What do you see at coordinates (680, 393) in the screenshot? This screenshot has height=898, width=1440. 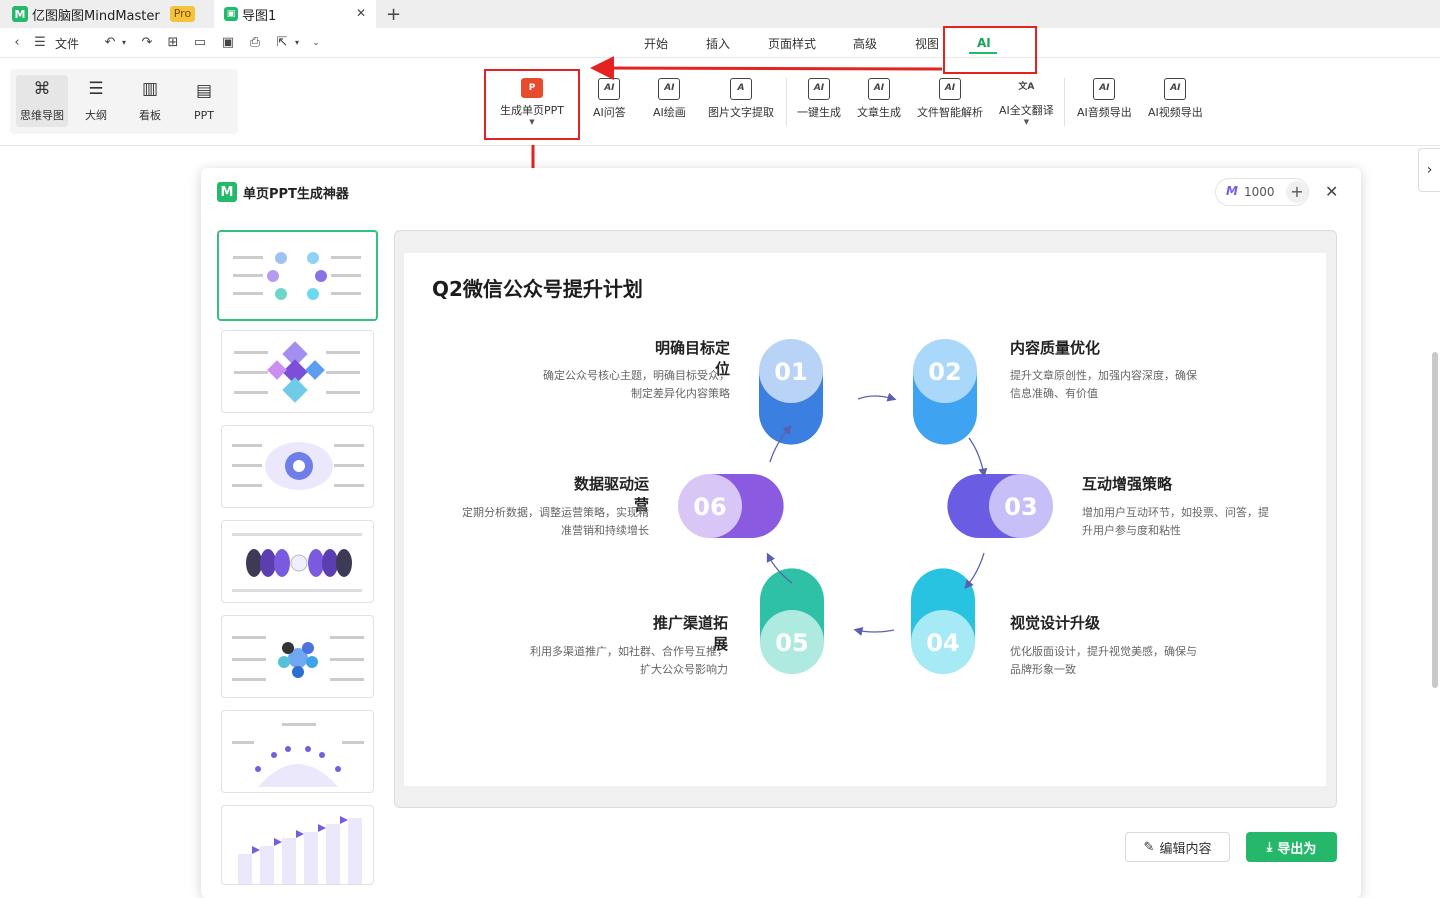 I see `desc-line: 制定差异化内容策略` at bounding box center [680, 393].